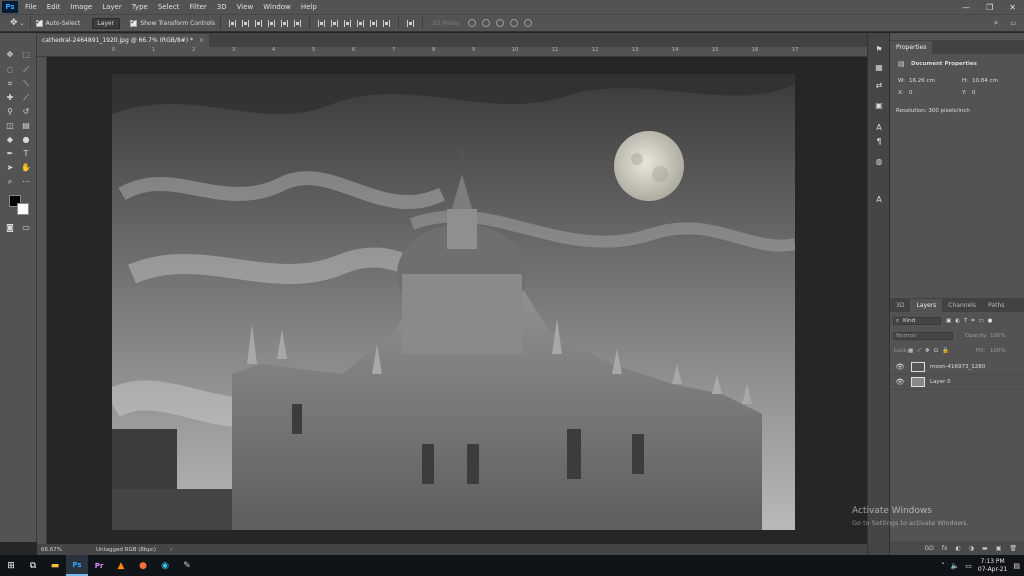 The height and width of the screenshot is (576, 1024). What do you see at coordinates (879, 68) in the screenshot?
I see `brush-settings-icon: ▦` at bounding box center [879, 68].